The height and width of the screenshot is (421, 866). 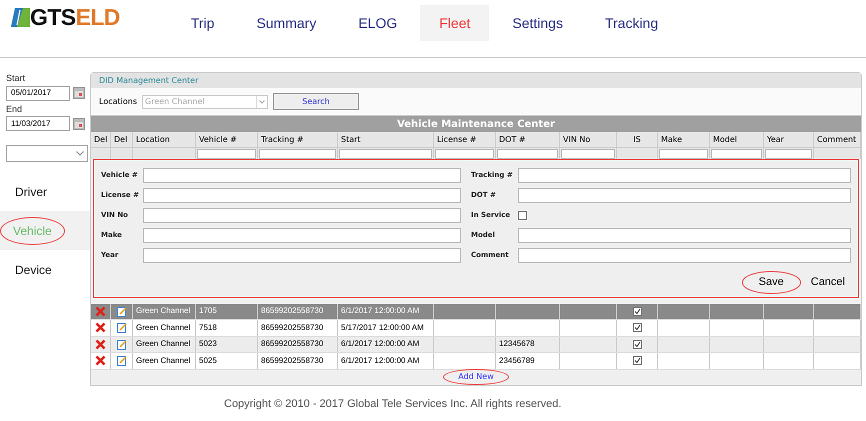 What do you see at coordinates (632, 23) in the screenshot?
I see `nav-tab: Tracking` at bounding box center [632, 23].